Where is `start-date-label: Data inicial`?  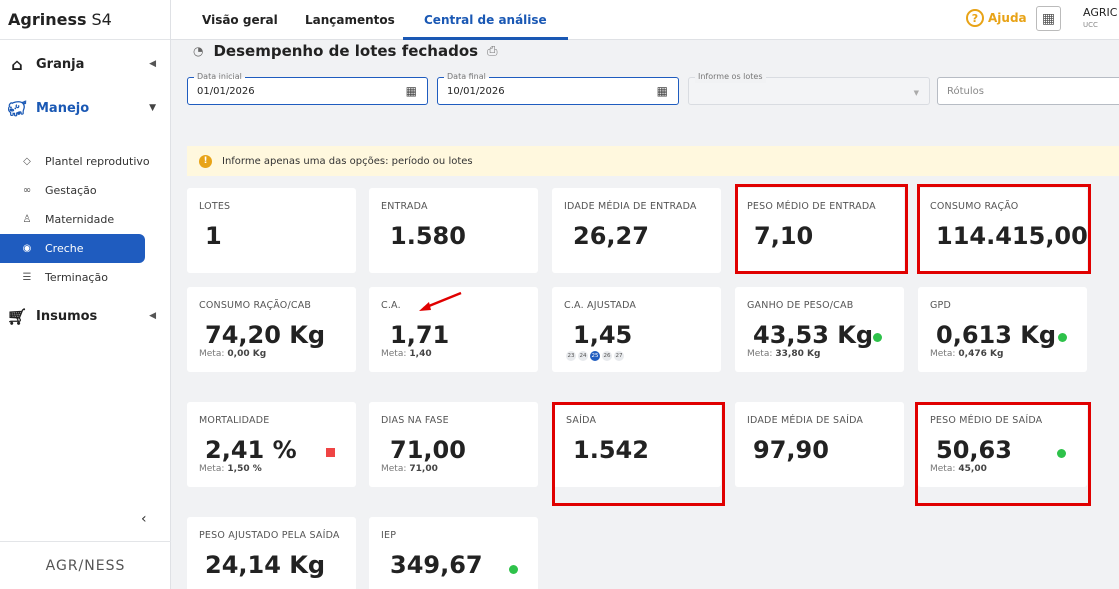
start-date-label: Data inicial is located at coordinates (219, 77).